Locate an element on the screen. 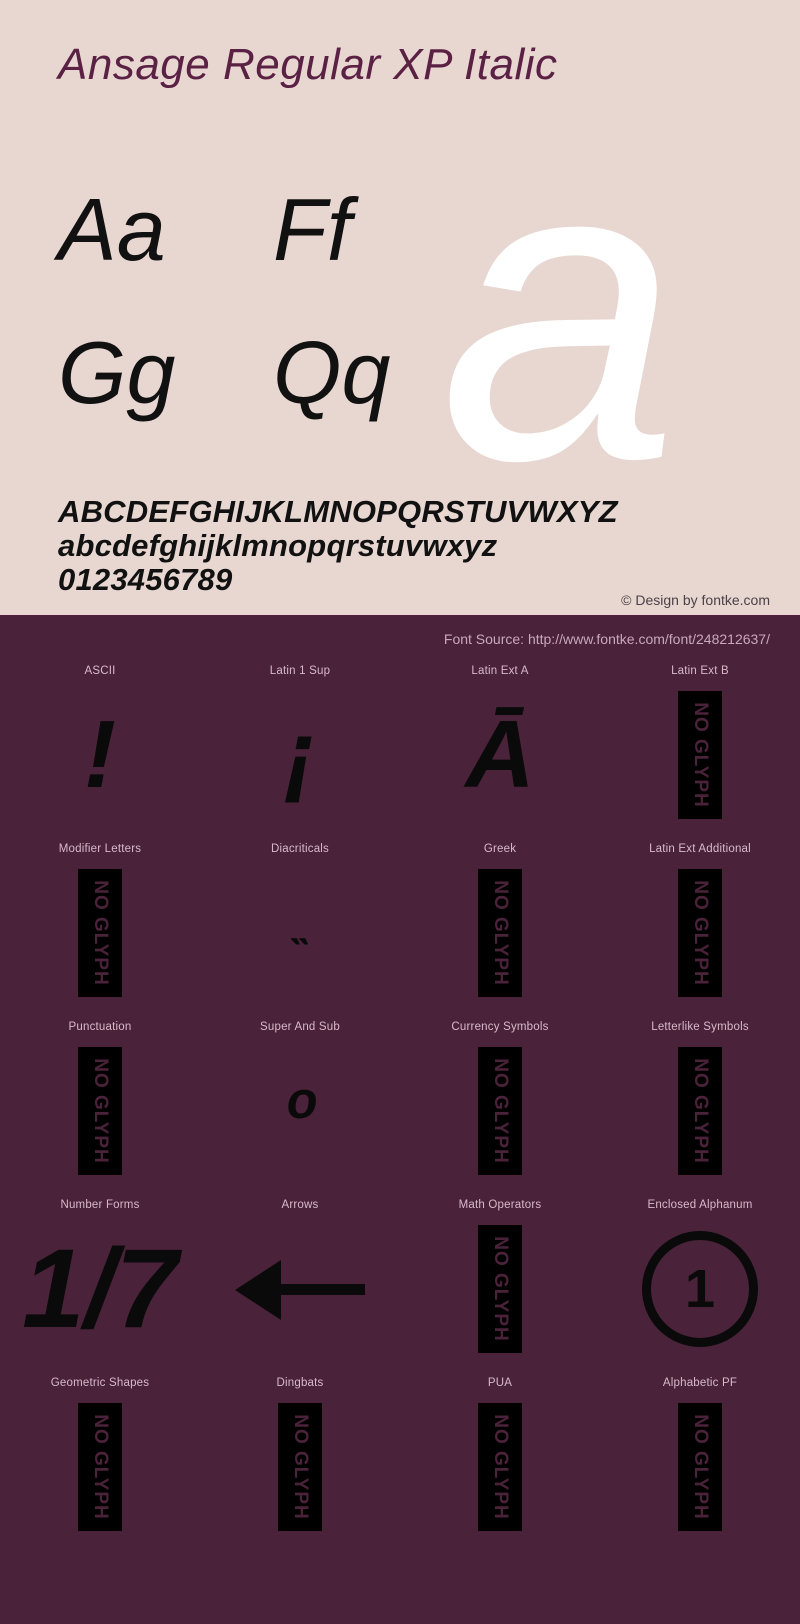 This screenshot has height=1624, width=800. circled-number-icon: 1 is located at coordinates (700, 1289).